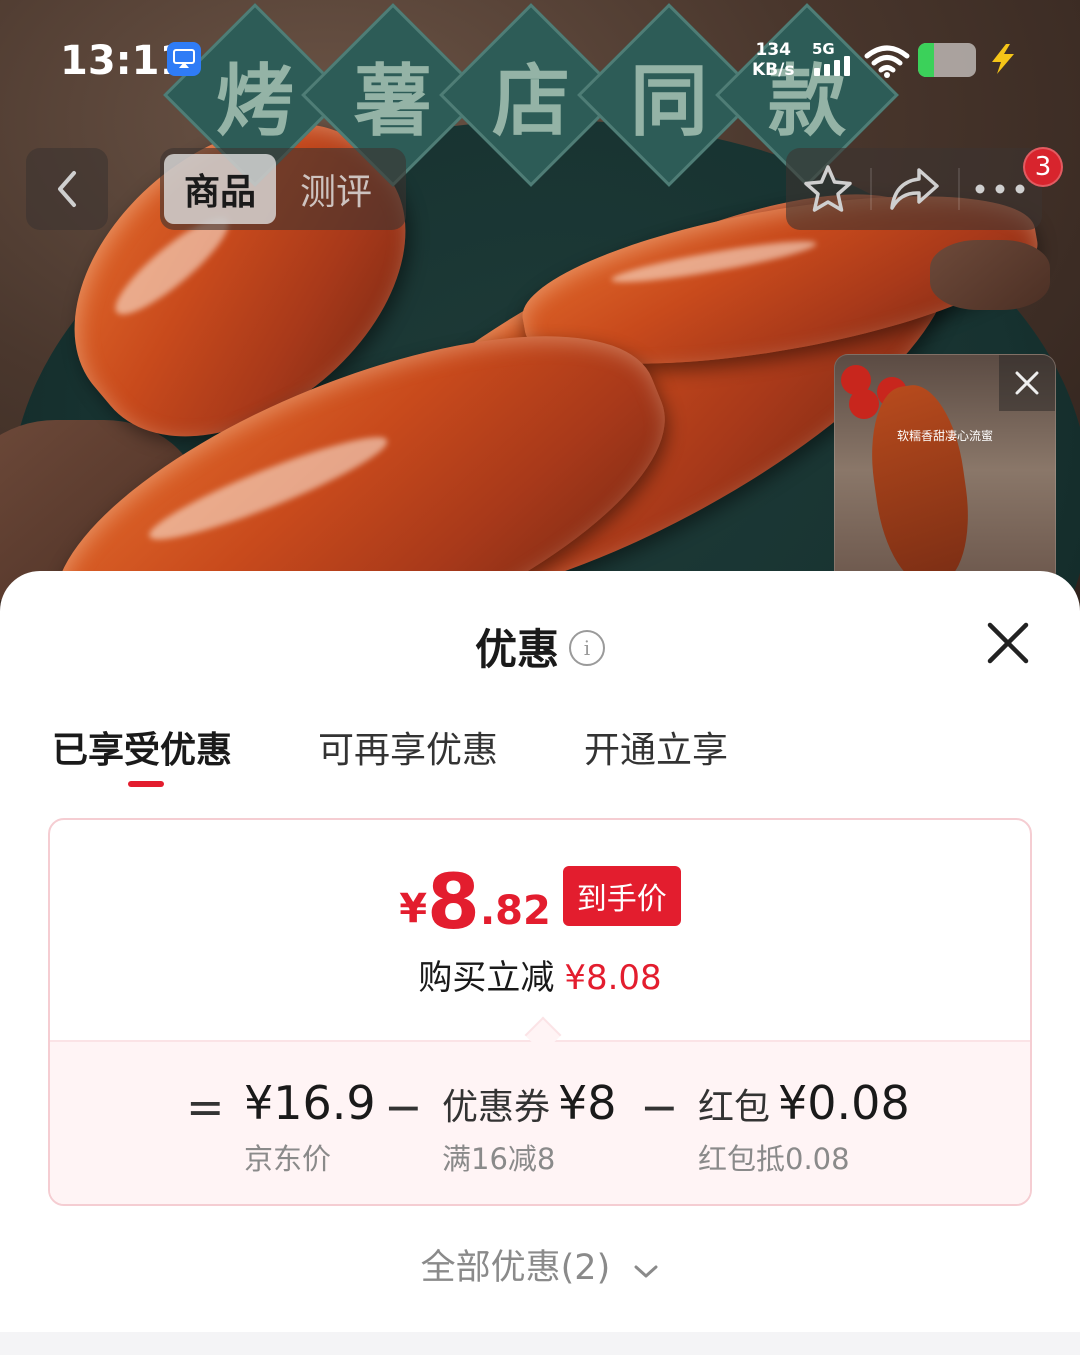  What do you see at coordinates (920, 482) in the screenshot?
I see `video-sweet-potato` at bounding box center [920, 482].